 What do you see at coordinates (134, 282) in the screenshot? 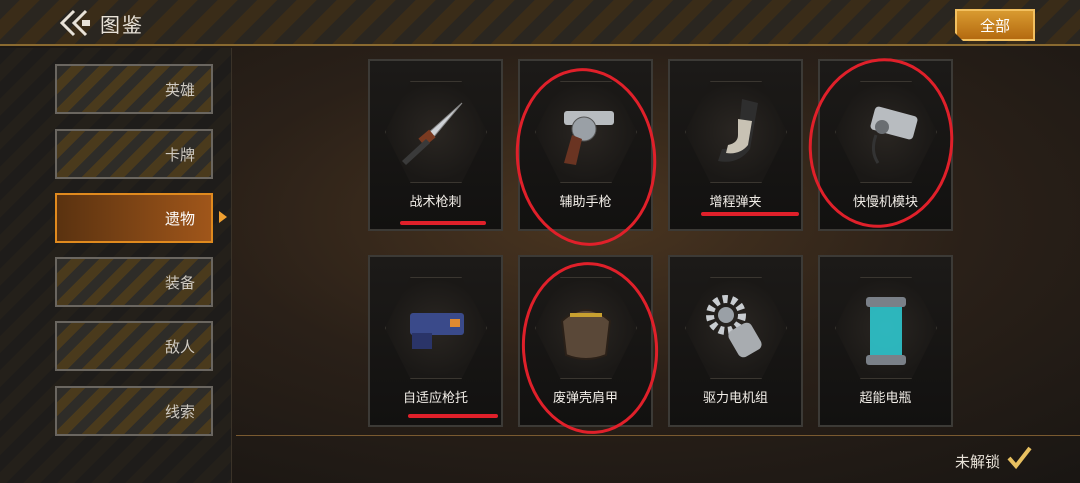
I see `sidebar-item-equipment: 装备` at bounding box center [134, 282].